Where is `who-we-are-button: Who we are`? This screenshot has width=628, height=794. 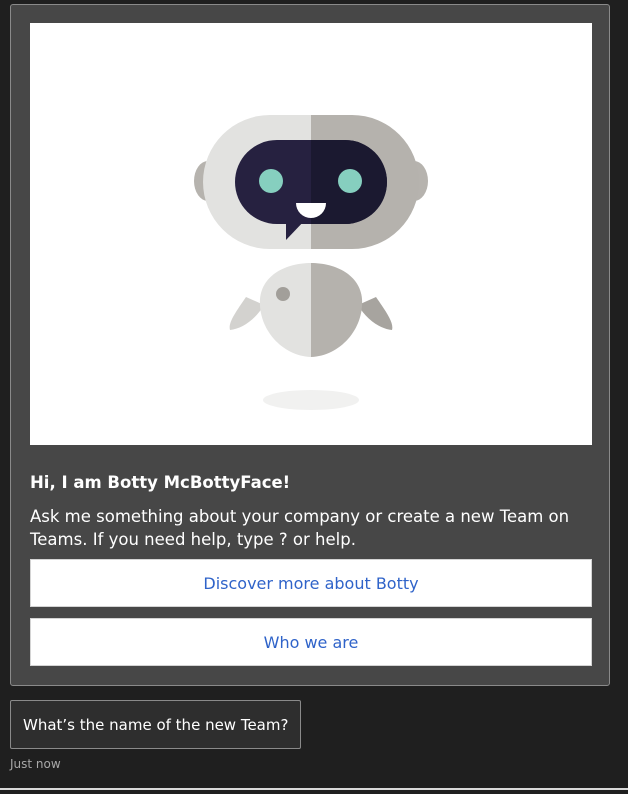
who-we-are-button: Who we are is located at coordinates (311, 642).